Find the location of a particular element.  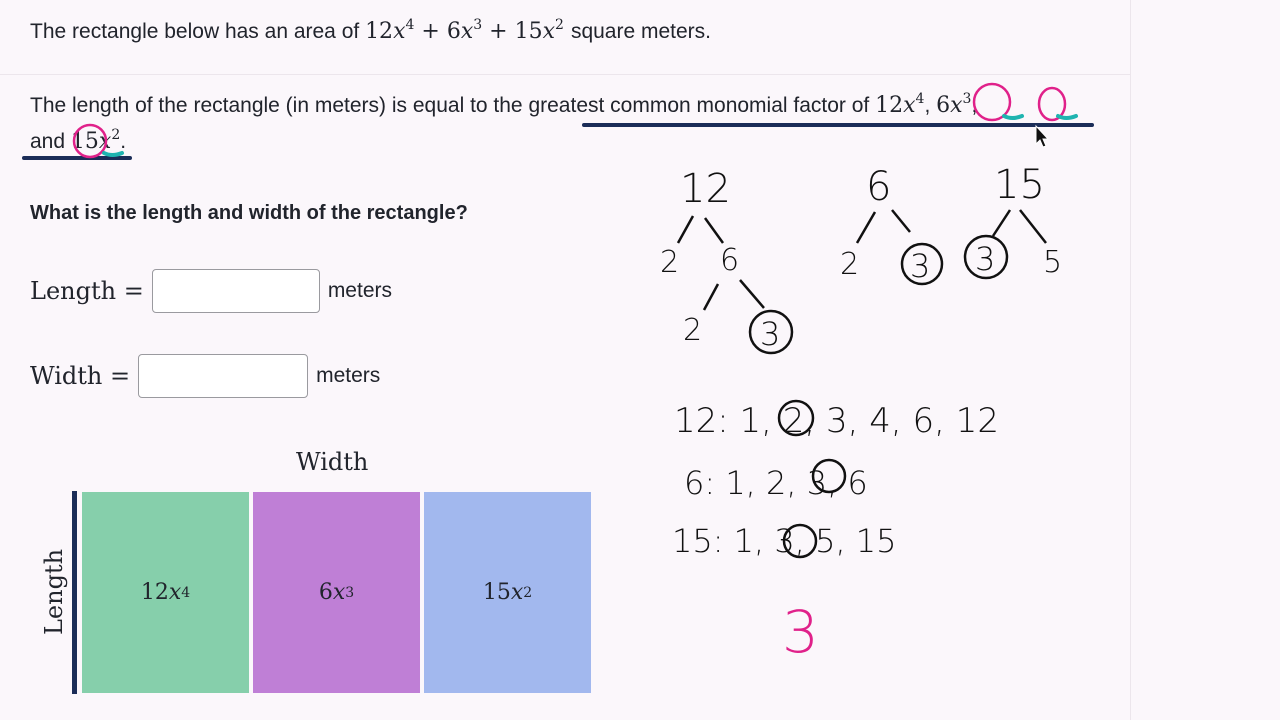

area-segment-12x4: 12 x 4 is located at coordinates (165, 592).